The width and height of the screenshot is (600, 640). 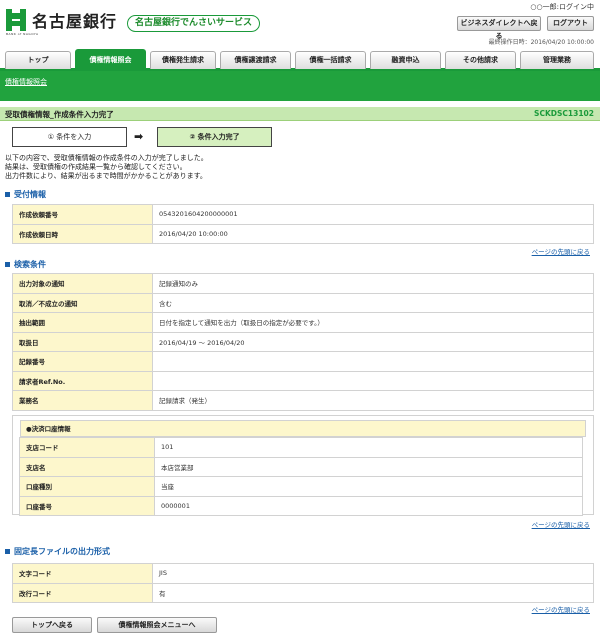 I want to click on bank-logo-icon, so click(x=16, y=20).